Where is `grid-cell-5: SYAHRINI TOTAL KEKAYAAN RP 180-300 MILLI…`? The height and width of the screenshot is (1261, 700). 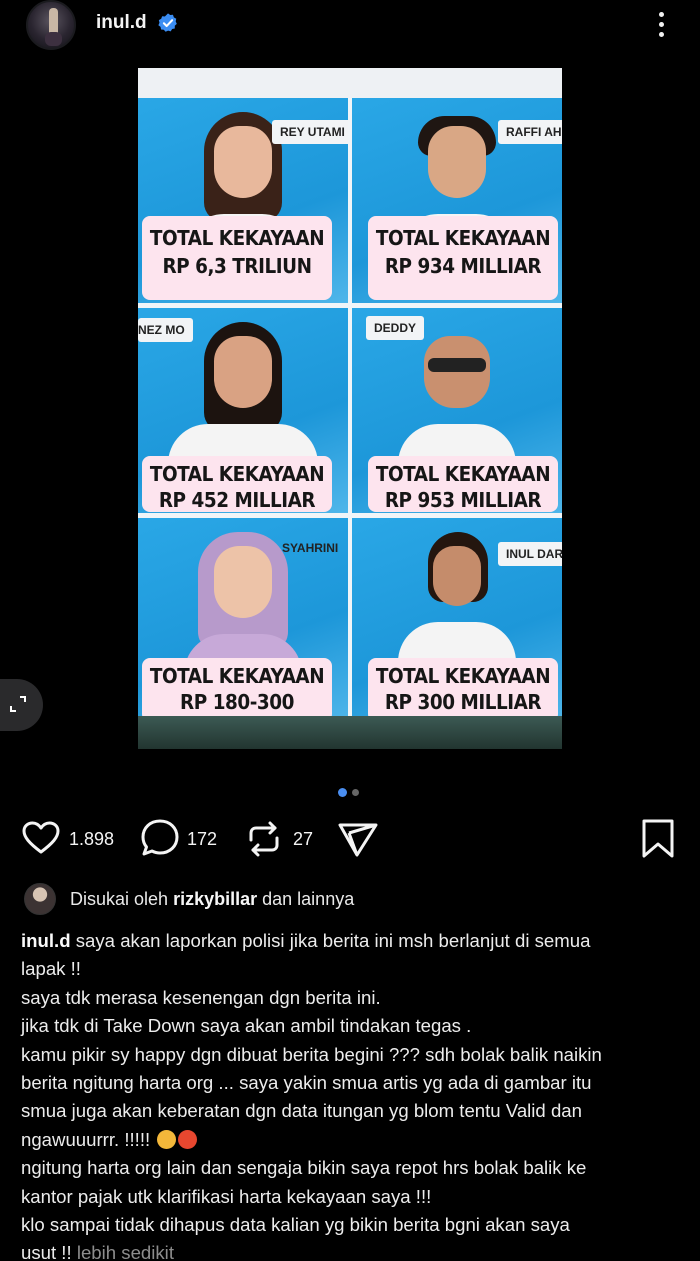 grid-cell-5: SYAHRINI TOTAL KEKAYAAN RP 180-300 MILLI… is located at coordinates (243, 620).